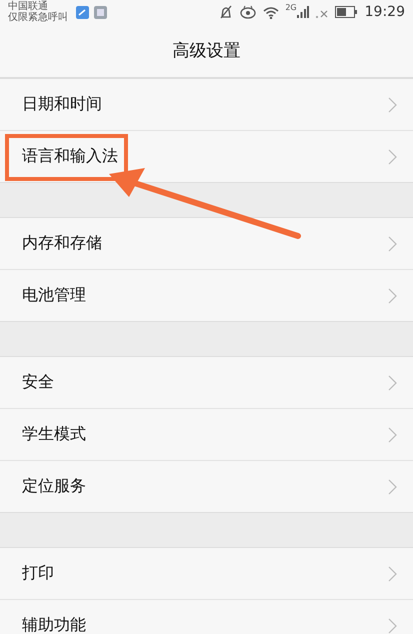 The height and width of the screenshot is (634, 413). I want to click on settings-item: 打印, so click(206, 573).